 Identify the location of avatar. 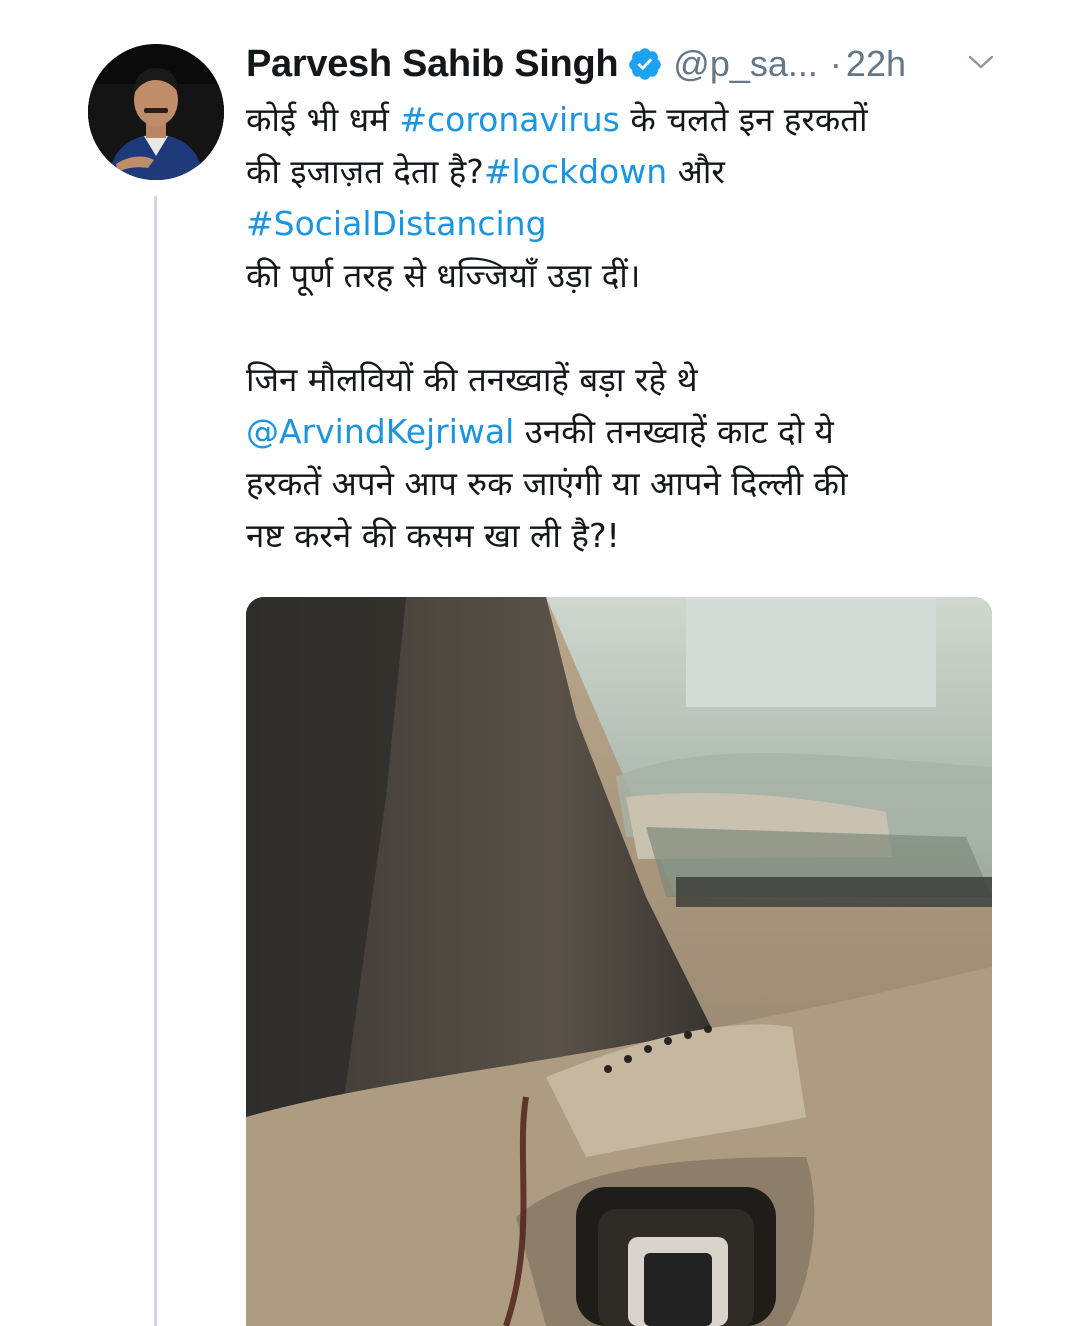
(156, 112).